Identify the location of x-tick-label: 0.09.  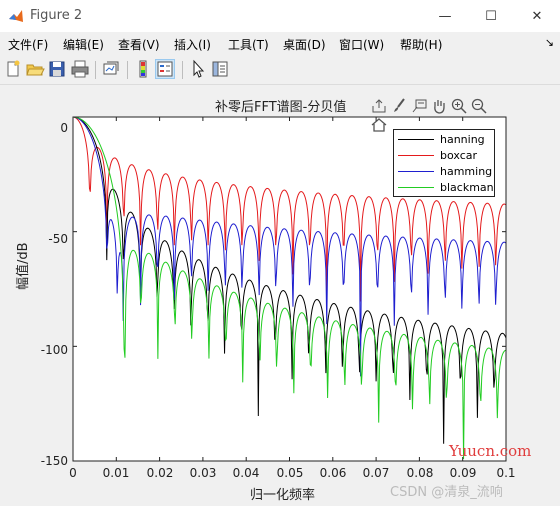
(463, 473).